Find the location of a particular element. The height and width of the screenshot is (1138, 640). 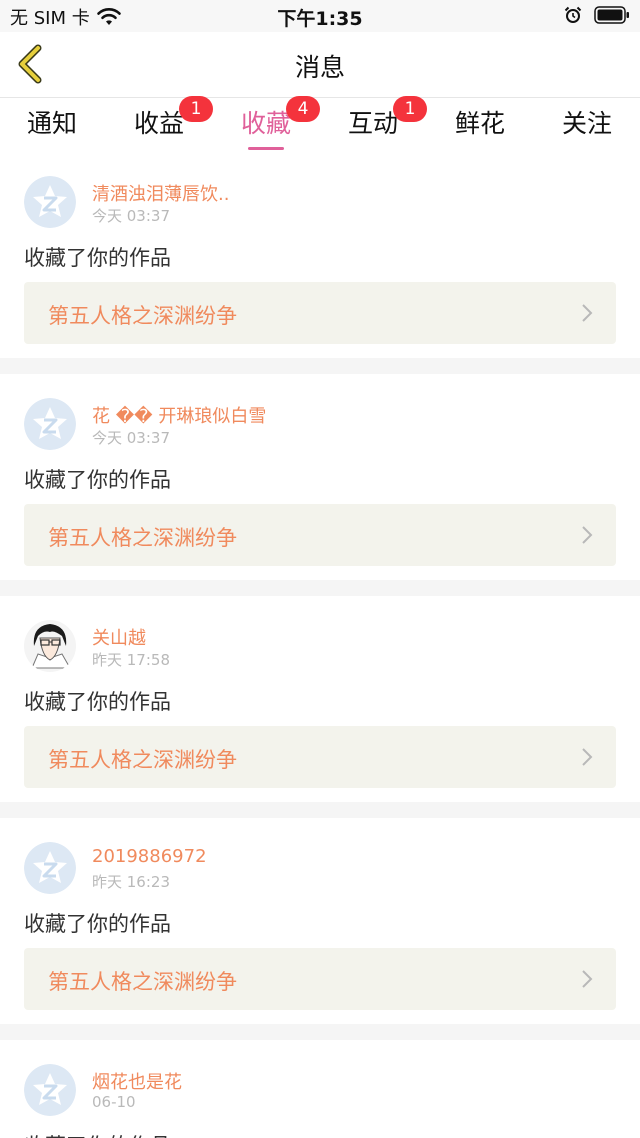

tab-follows: 关注 is located at coordinates (587, 124).